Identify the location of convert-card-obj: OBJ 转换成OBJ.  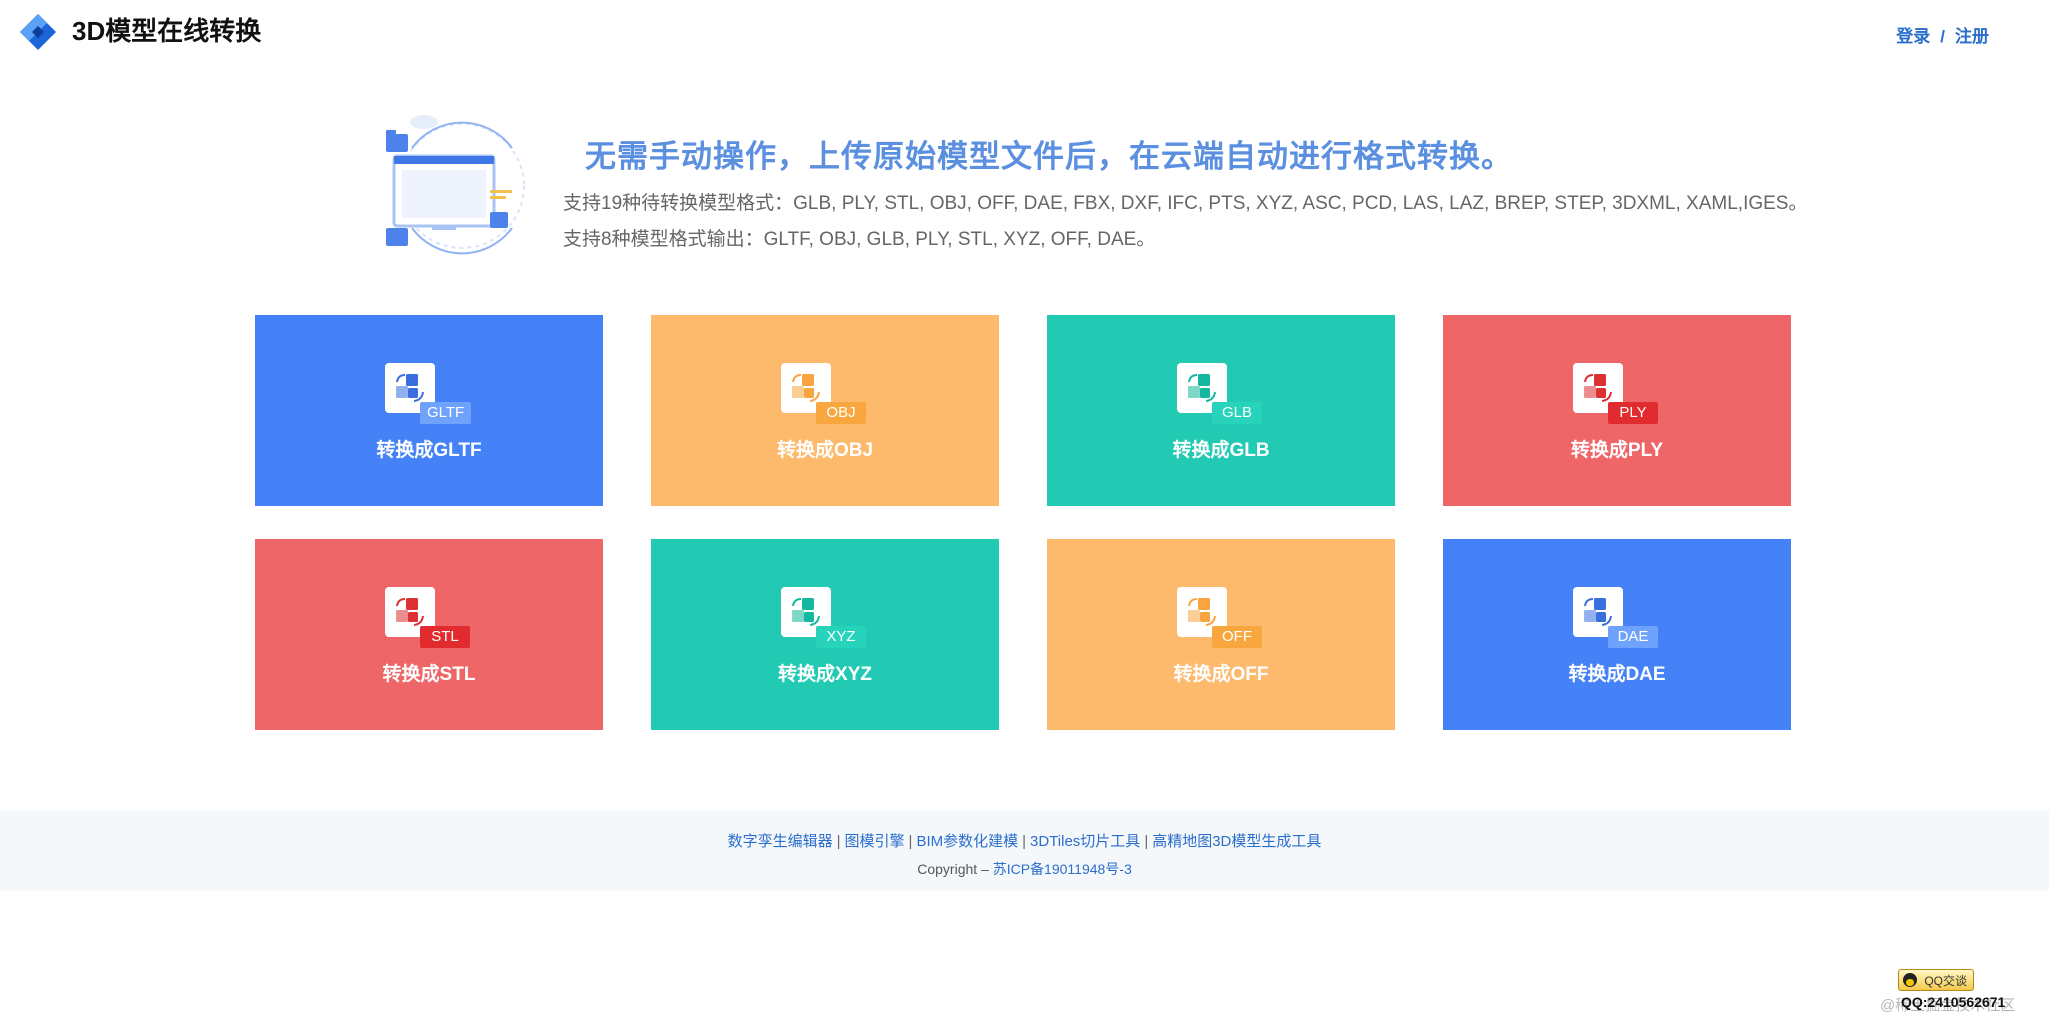
(825, 410).